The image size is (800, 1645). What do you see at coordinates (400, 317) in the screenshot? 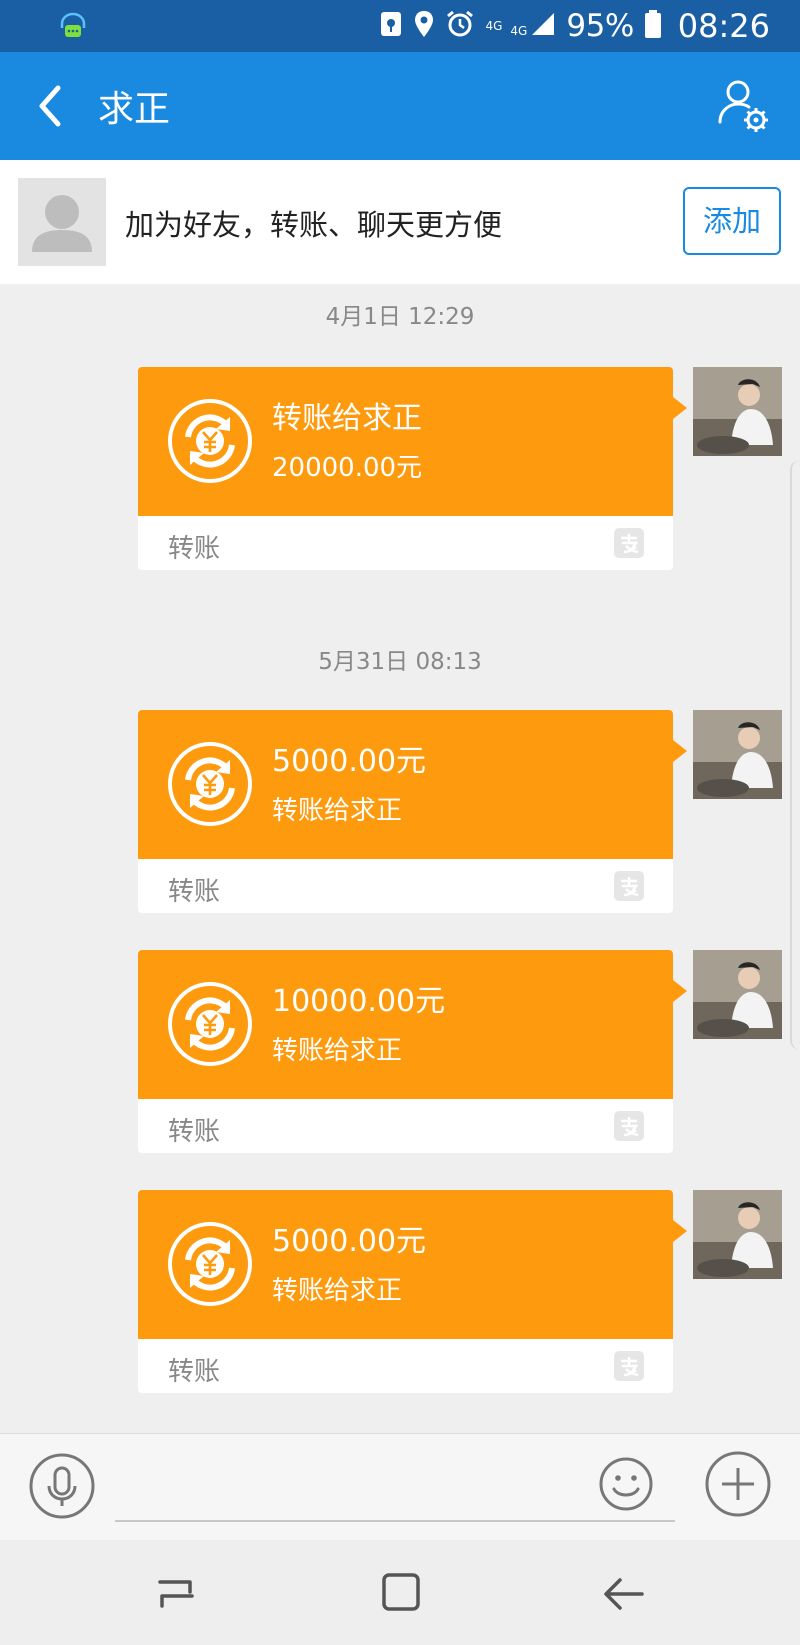
I see `time-label: 4月1日 12:29` at bounding box center [400, 317].